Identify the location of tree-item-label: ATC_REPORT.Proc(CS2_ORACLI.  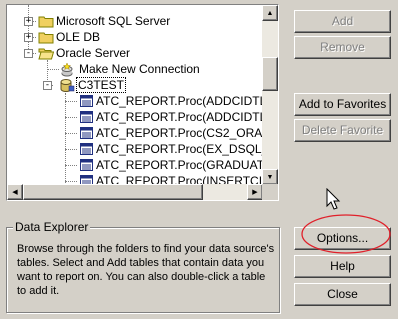
(179, 133).